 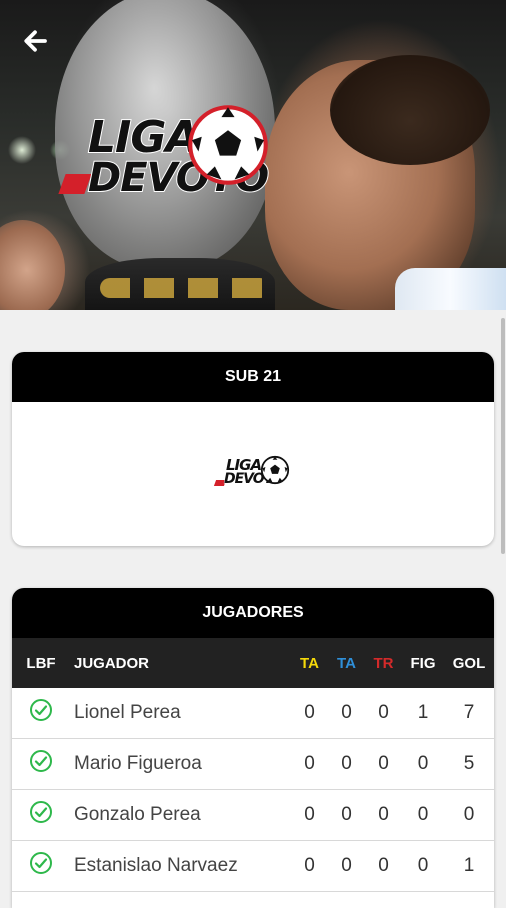 I want to click on table-row: Mario Figueroa 0 0 0 0 5, so click(x=253, y=764).